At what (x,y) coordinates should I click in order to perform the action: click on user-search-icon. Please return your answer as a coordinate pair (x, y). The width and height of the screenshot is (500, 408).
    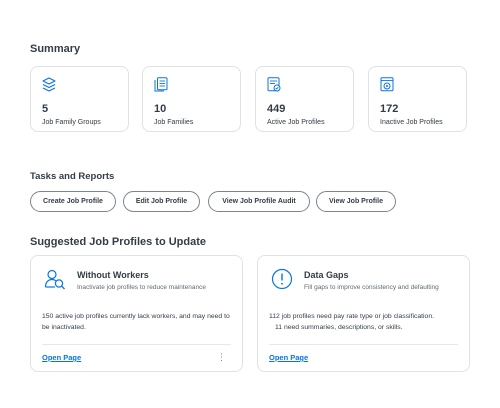
    Looking at the image, I should click on (54, 279).